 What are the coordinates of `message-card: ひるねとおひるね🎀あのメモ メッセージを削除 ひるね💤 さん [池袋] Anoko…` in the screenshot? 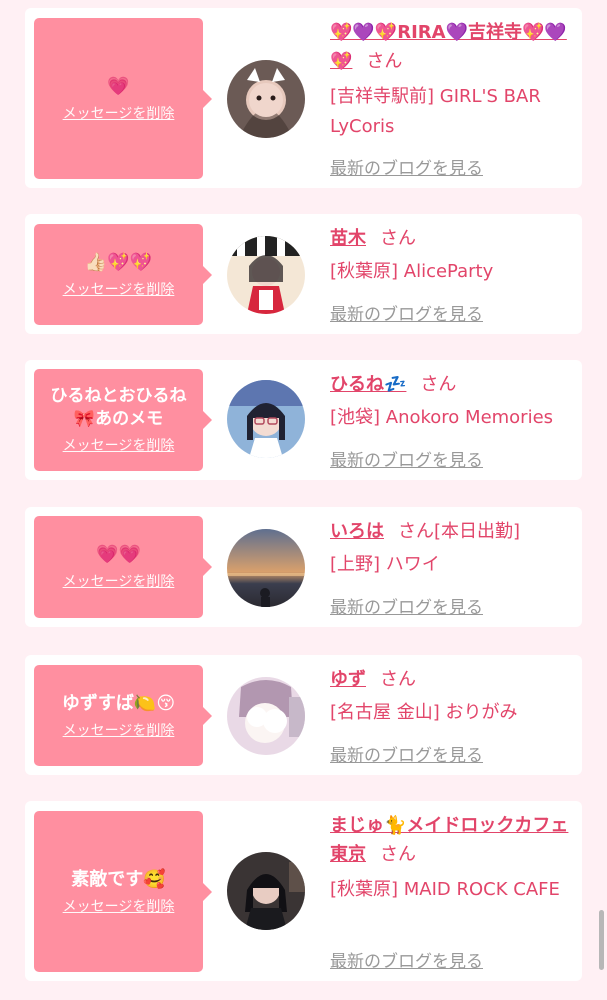 It's located at (303, 420).